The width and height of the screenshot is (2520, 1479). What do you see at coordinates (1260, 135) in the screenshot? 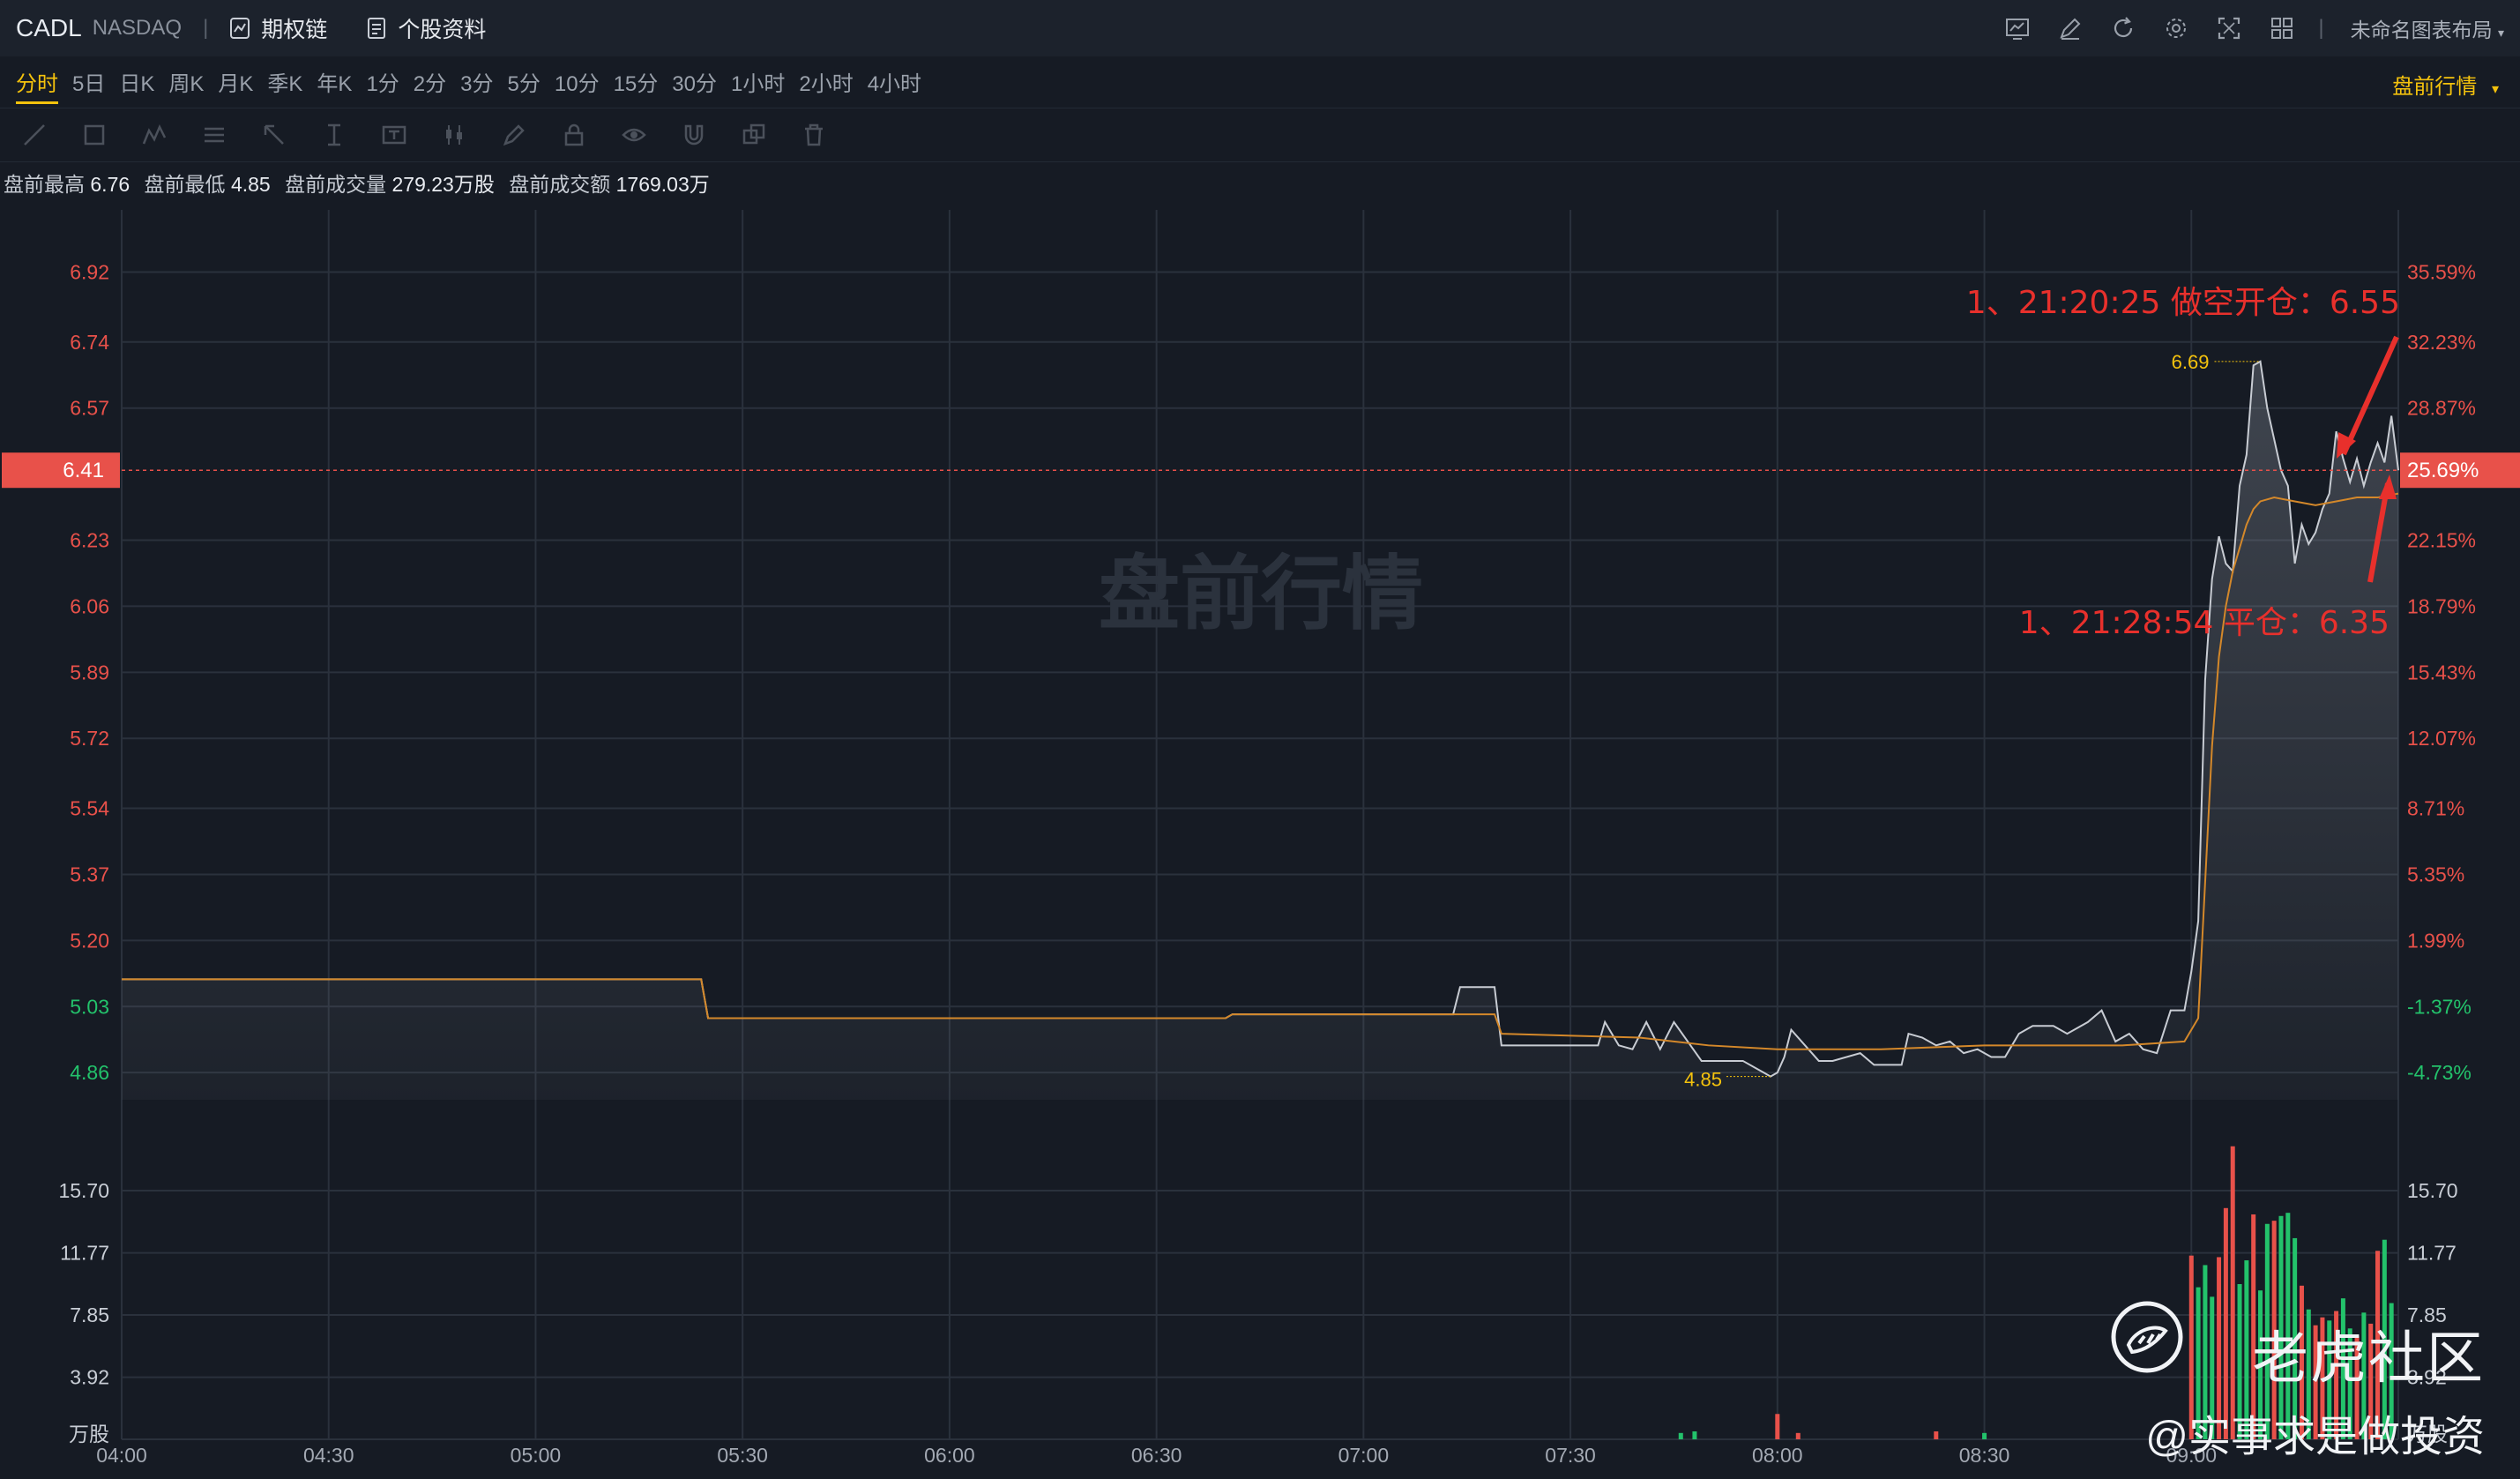
I see `drawing-toolbar` at bounding box center [1260, 135].